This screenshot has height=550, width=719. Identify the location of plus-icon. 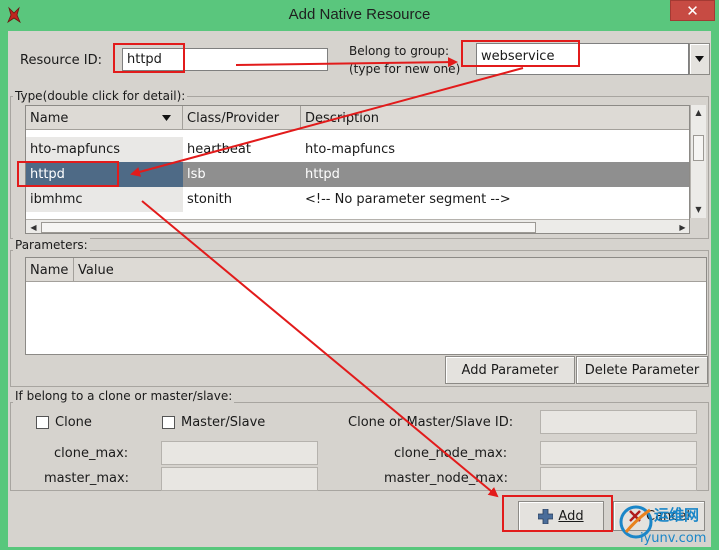
(546, 516).